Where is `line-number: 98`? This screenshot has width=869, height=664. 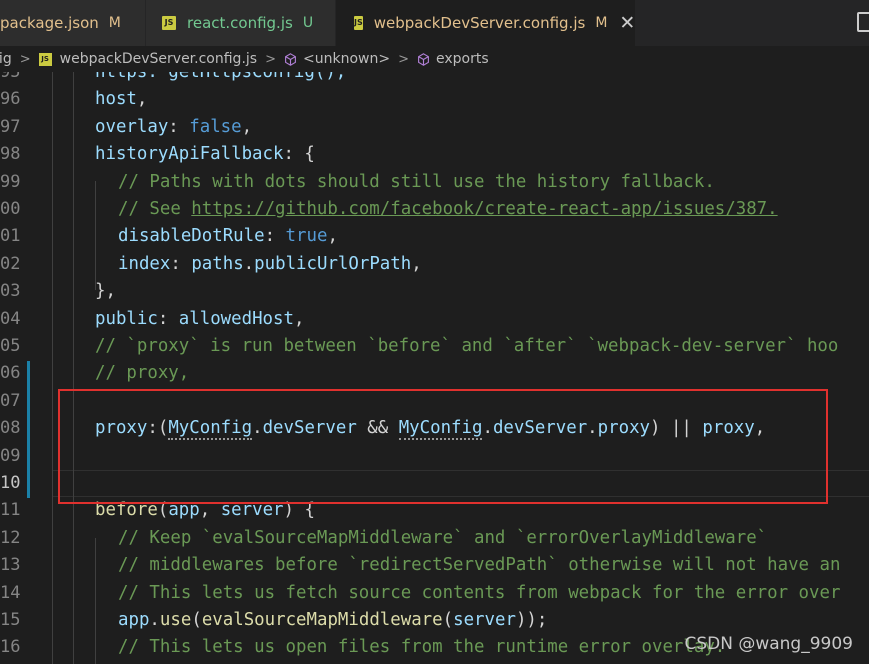 line-number: 98 is located at coordinates (10, 154).